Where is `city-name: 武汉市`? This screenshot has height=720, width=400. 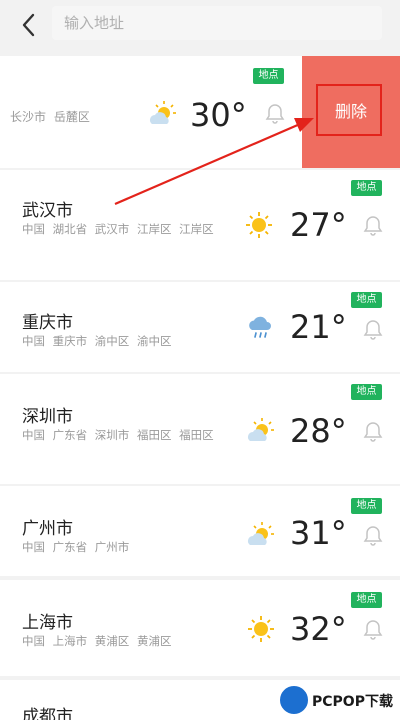 city-name: 武汉市 is located at coordinates (47, 211).